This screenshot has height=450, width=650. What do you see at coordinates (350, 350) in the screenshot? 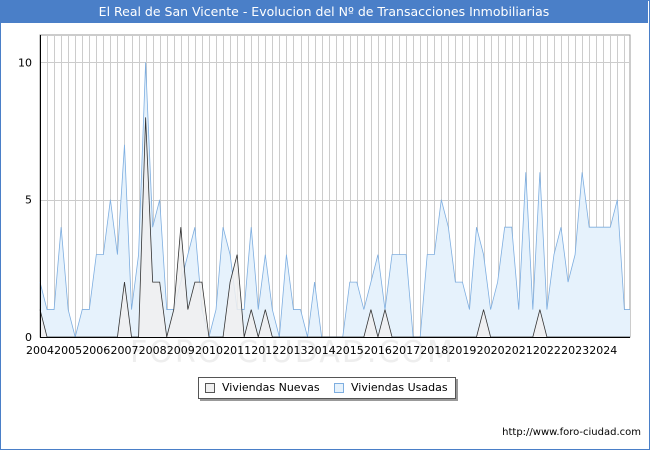
I see `x-tick-label: 2015` at bounding box center [350, 350].